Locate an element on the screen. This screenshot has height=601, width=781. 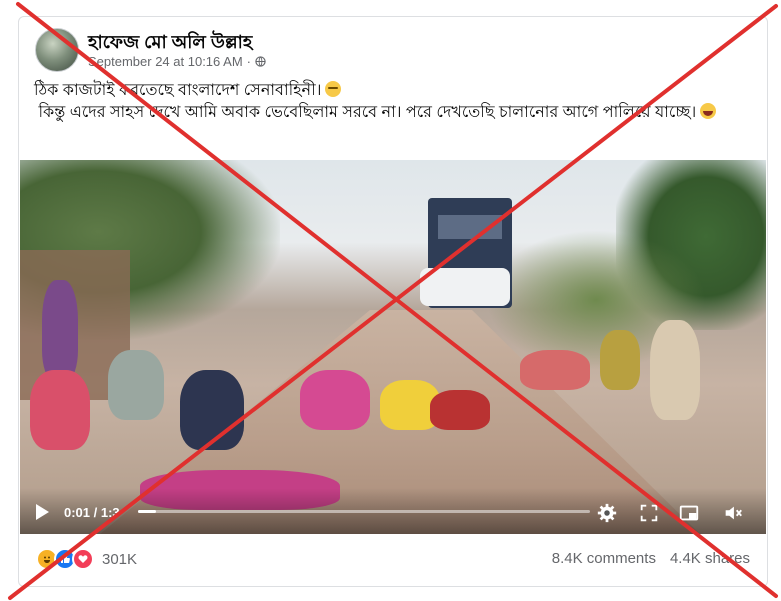
video-progress-bar is located at coordinates (364, 511).